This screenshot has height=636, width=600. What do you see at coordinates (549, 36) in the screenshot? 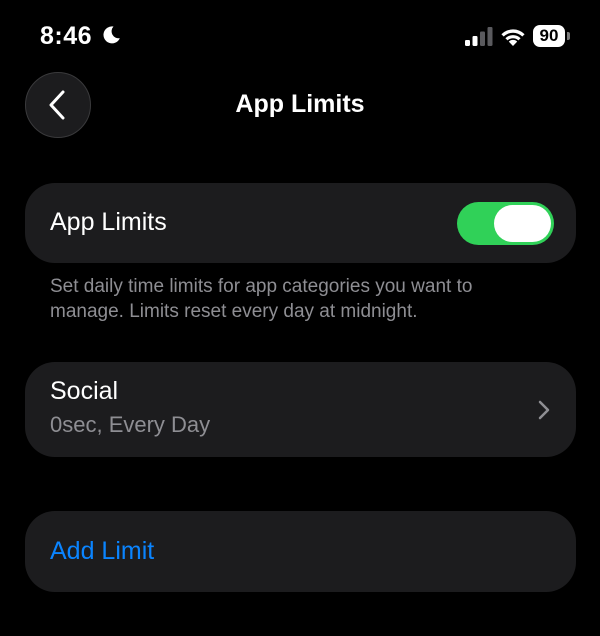
I see `battery-icon: 90` at bounding box center [549, 36].